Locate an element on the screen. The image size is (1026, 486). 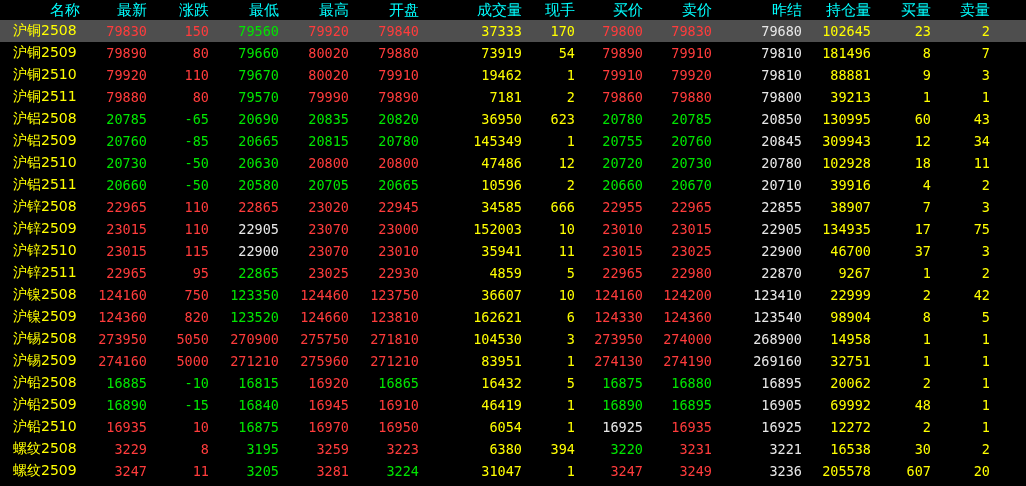
table-row: 沪铝2510 20730 -50 20630 20800 20800 47486 12 20720 20730 20780 102928 18 11 is located at coordinates (513, 163).